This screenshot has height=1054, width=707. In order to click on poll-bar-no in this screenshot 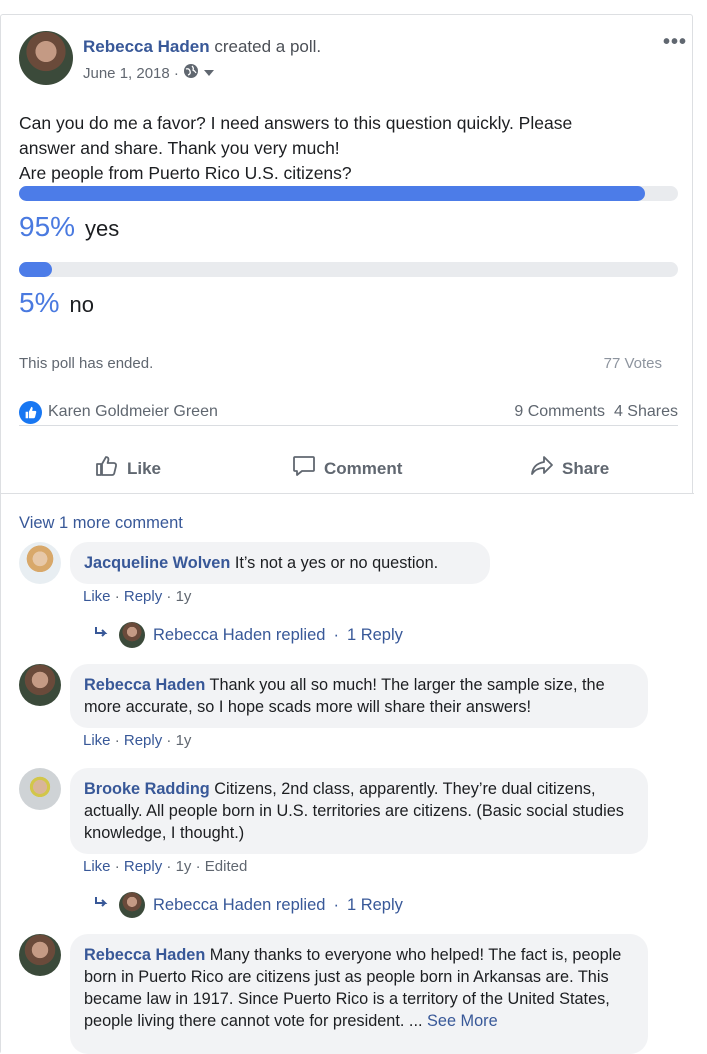, I will do `click(348, 269)`.